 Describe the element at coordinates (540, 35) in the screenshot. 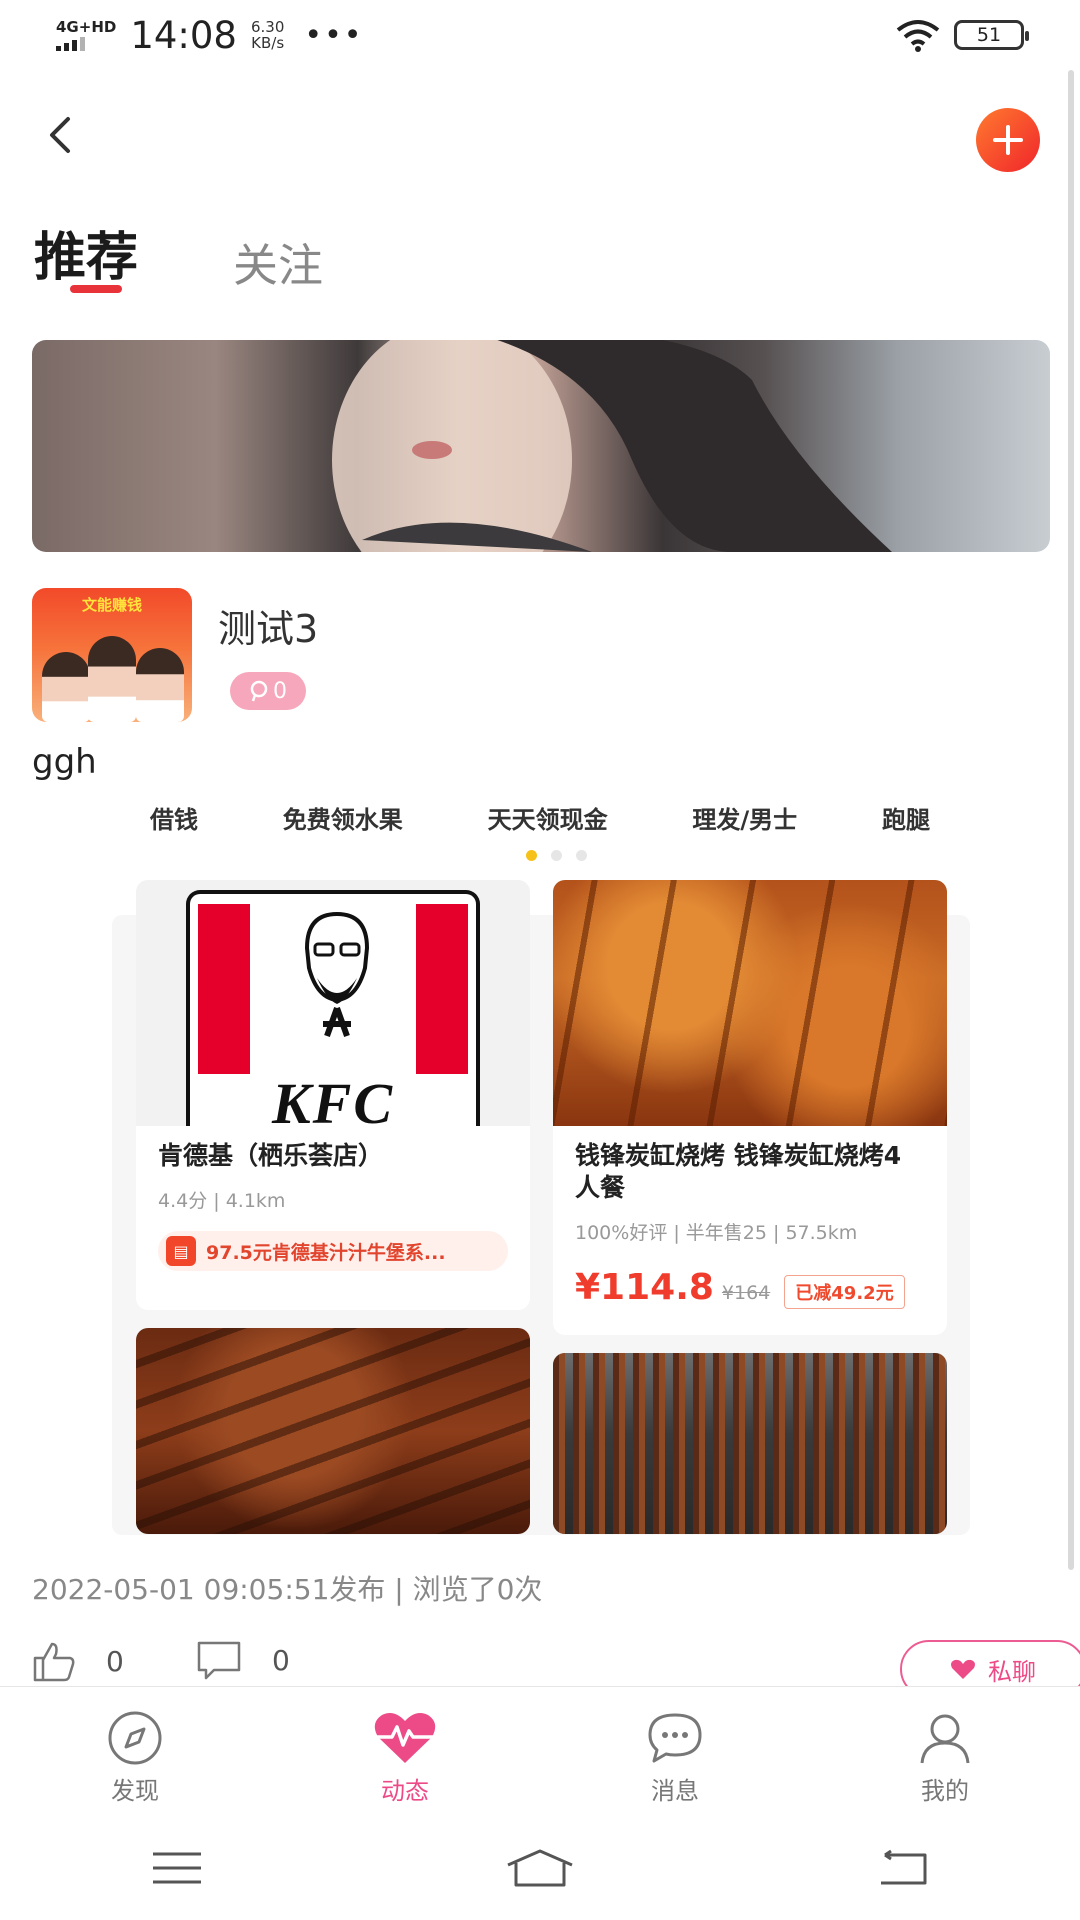

I see `status-bar: 4G+HD 14:08 6.30 KB/s ••• 51` at that location.